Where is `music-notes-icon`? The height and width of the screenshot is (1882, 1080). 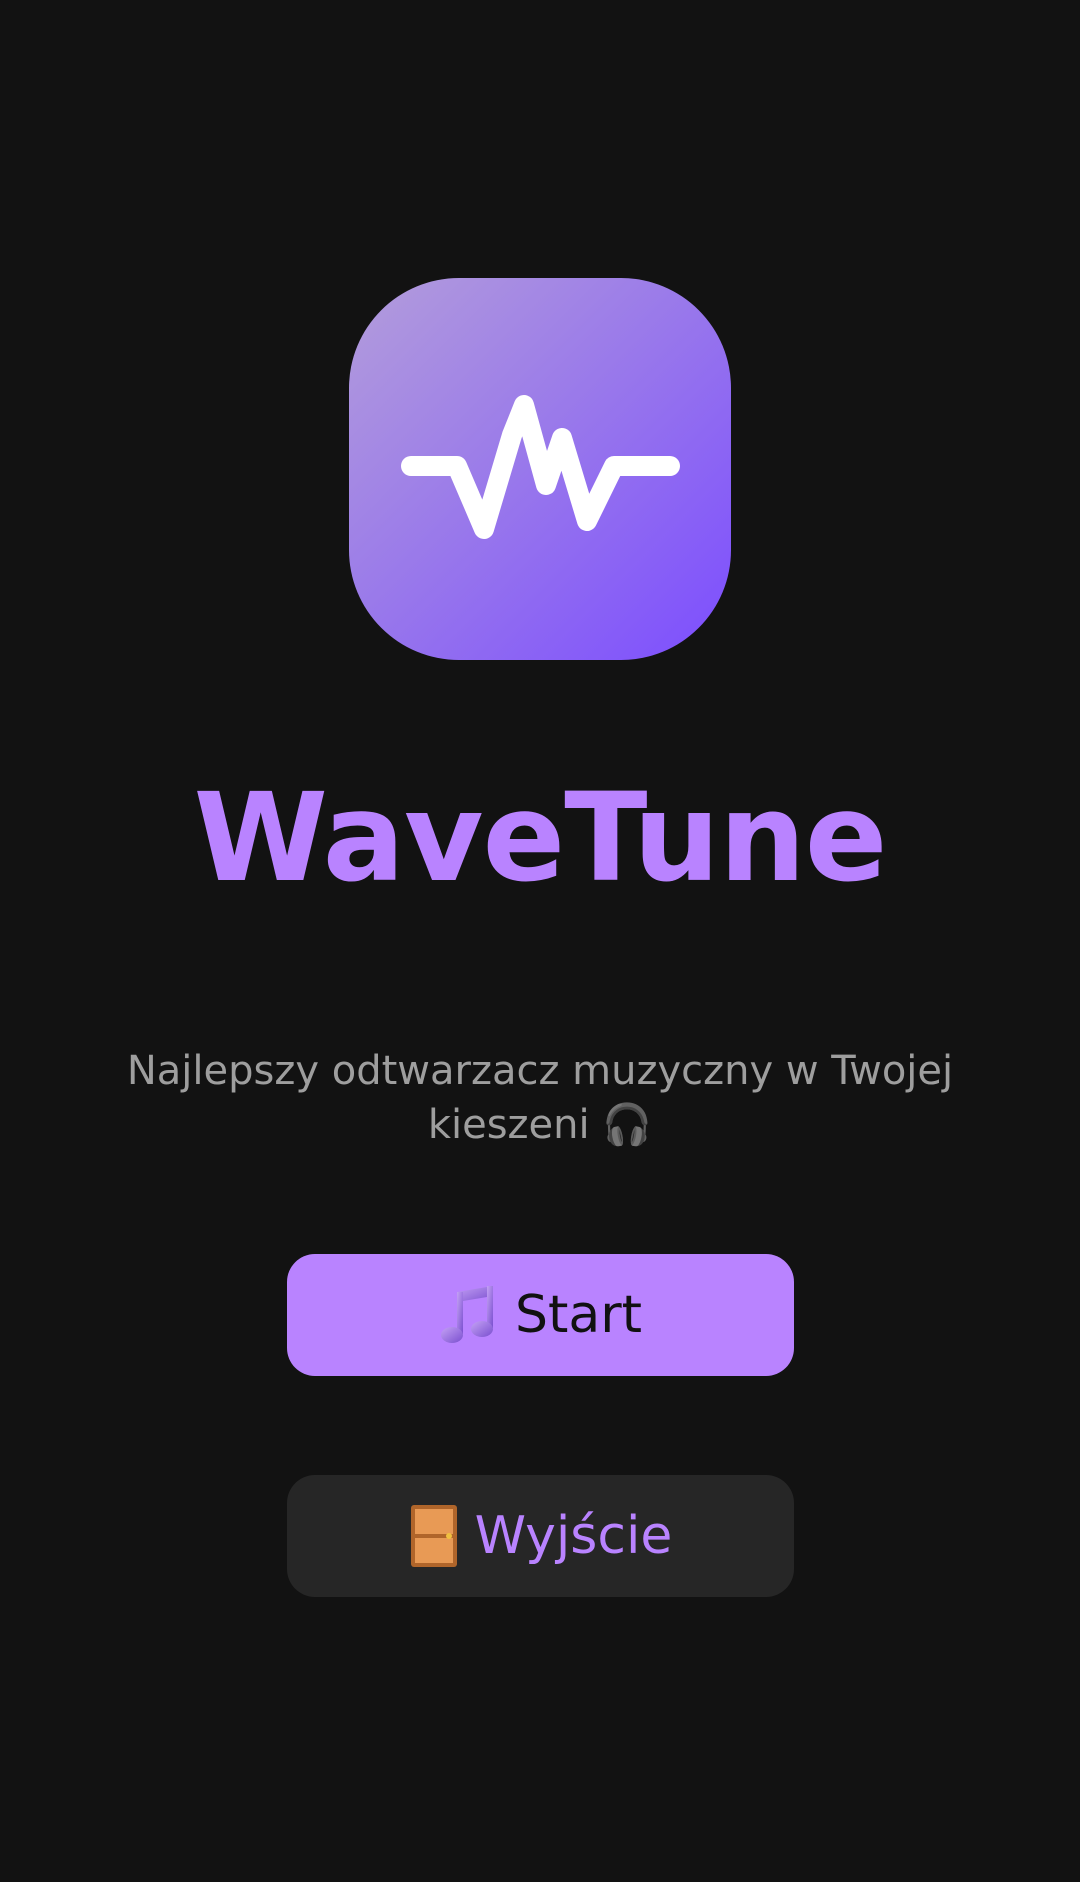 music-notes-icon is located at coordinates (469, 1315).